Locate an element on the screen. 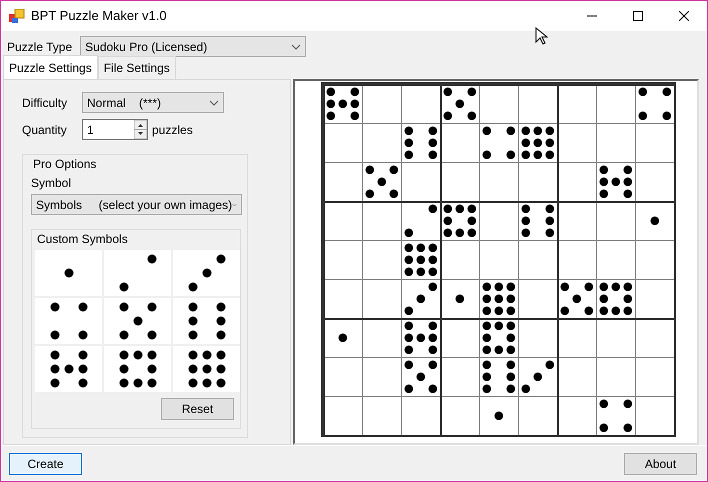  app-icon is located at coordinates (17, 16).